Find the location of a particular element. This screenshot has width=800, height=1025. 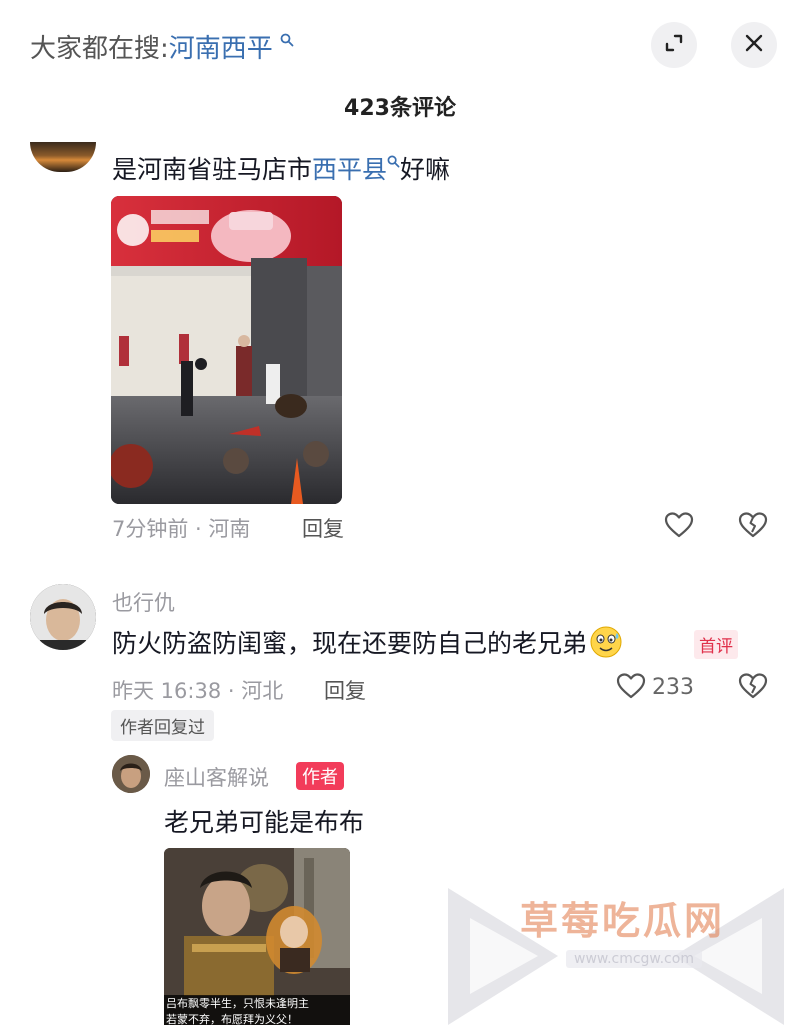

reply-text: 老兄弟可能是布布 is located at coordinates (264, 822).